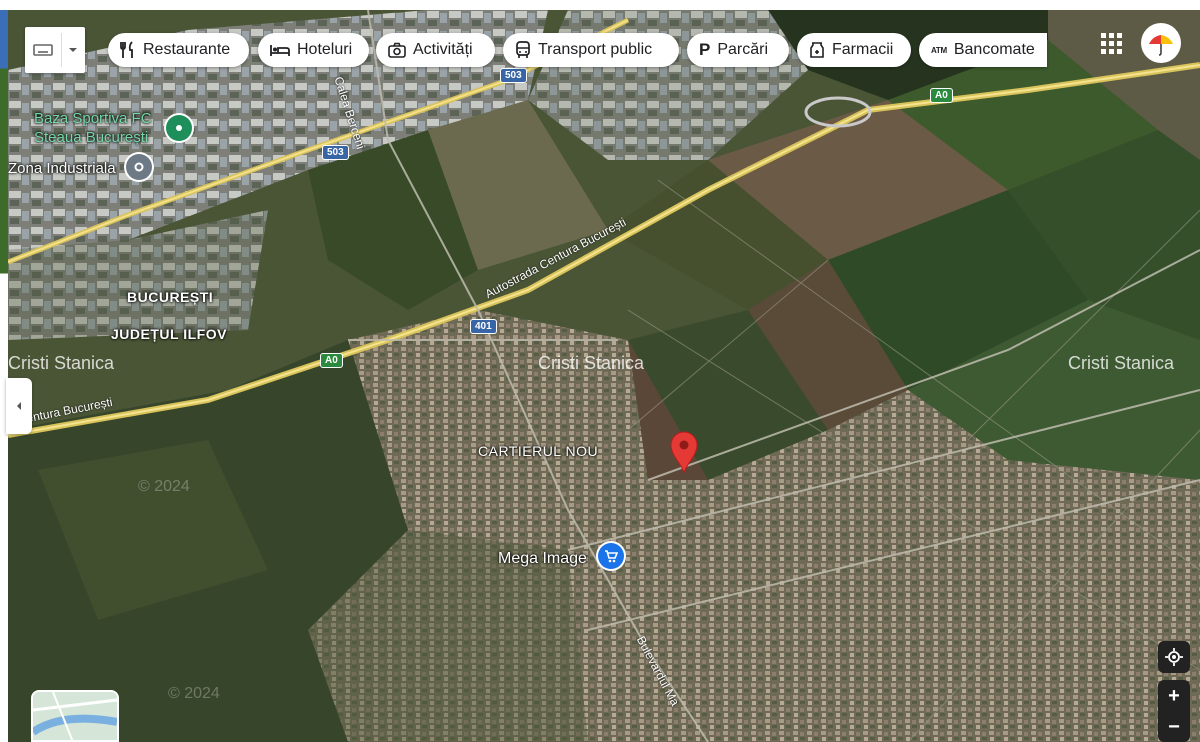 The image size is (1200, 742). I want to click on parking-icon: P, so click(705, 49).